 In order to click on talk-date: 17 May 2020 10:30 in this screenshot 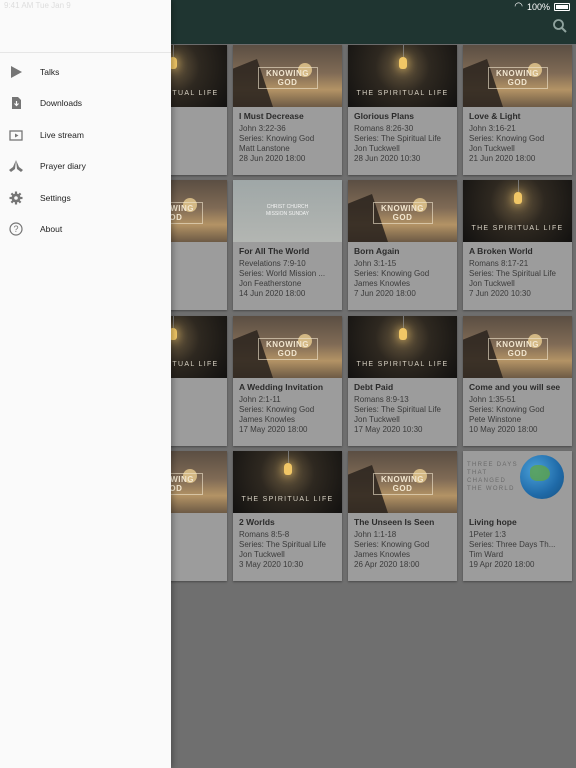, I will do `click(388, 429)`.